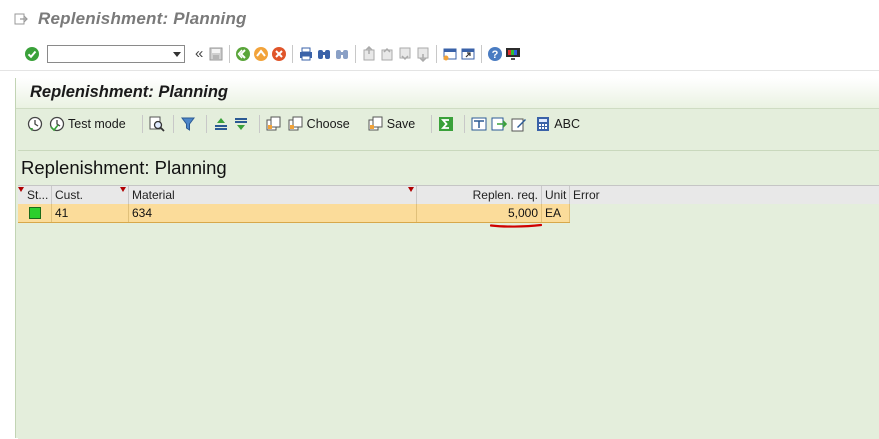  I want to click on customize-layout-icon, so click(513, 54).